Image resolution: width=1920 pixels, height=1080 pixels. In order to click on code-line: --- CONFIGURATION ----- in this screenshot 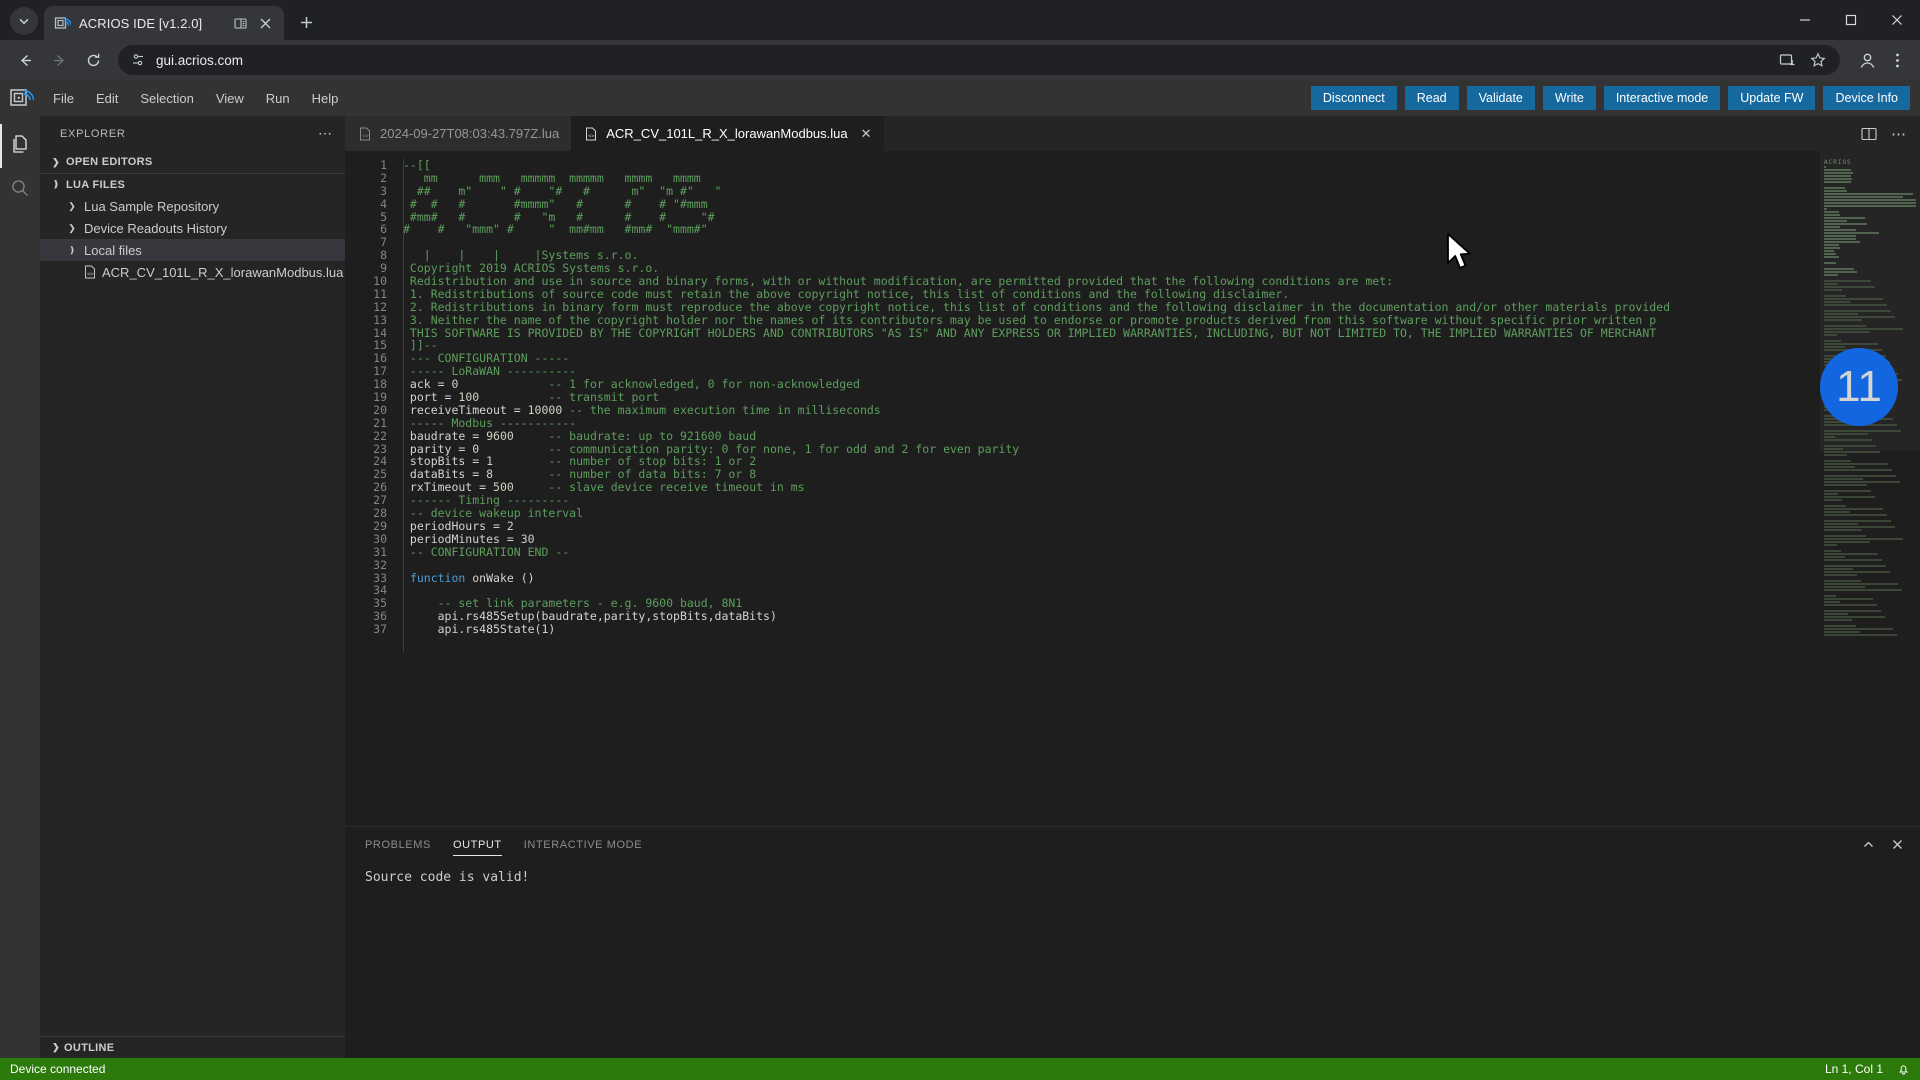, I will do `click(1108, 358)`.